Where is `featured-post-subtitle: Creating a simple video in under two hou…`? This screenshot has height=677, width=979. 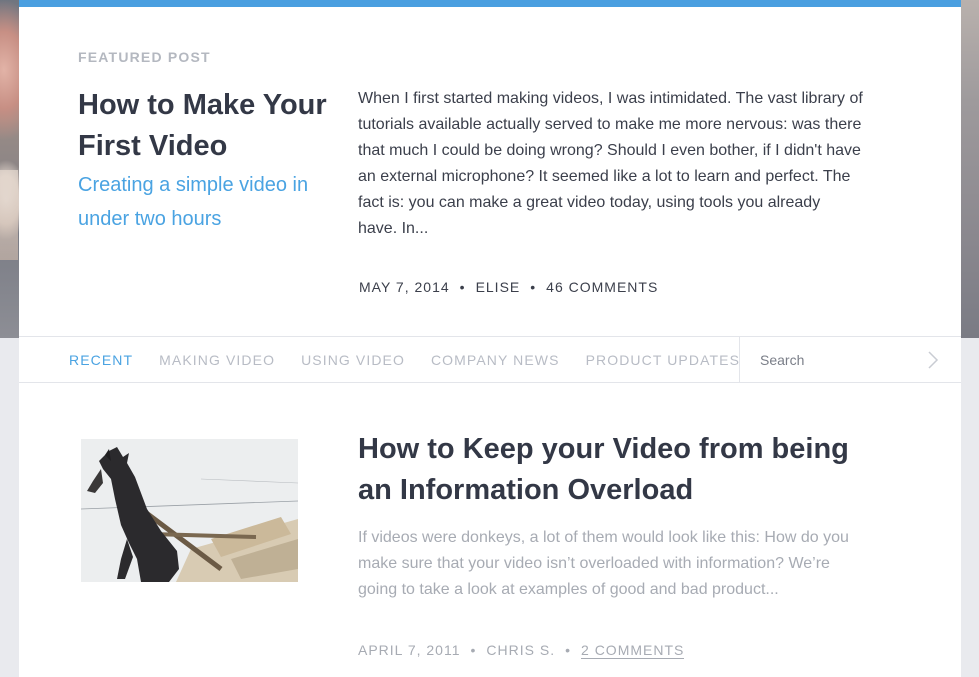 featured-post-subtitle: Creating a simple video in under two hou… is located at coordinates (193, 202).